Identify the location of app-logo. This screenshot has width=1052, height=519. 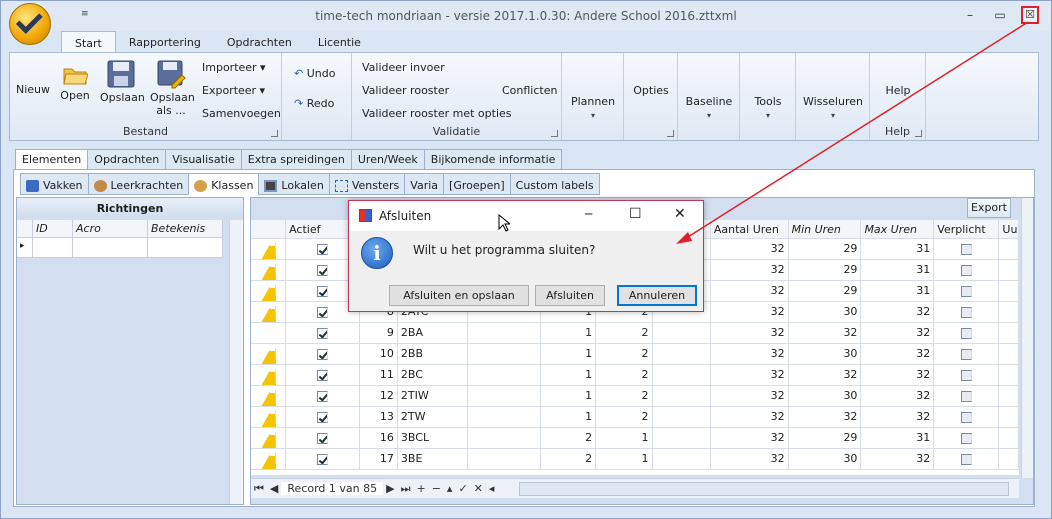
(30, 24).